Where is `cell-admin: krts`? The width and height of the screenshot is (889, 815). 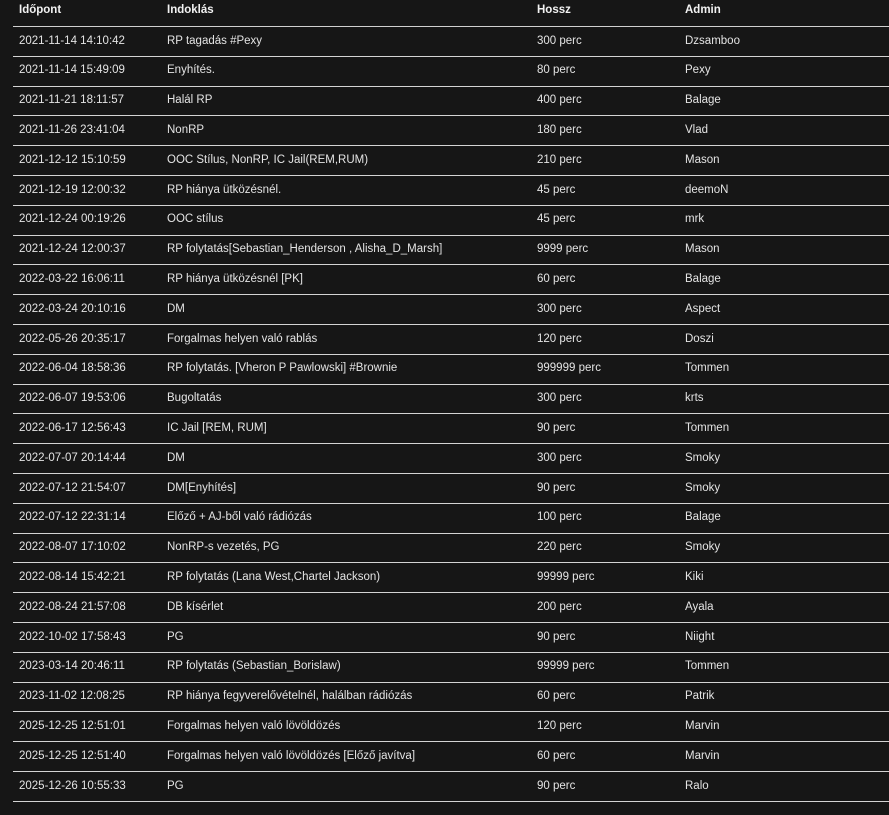
cell-admin: krts is located at coordinates (694, 398).